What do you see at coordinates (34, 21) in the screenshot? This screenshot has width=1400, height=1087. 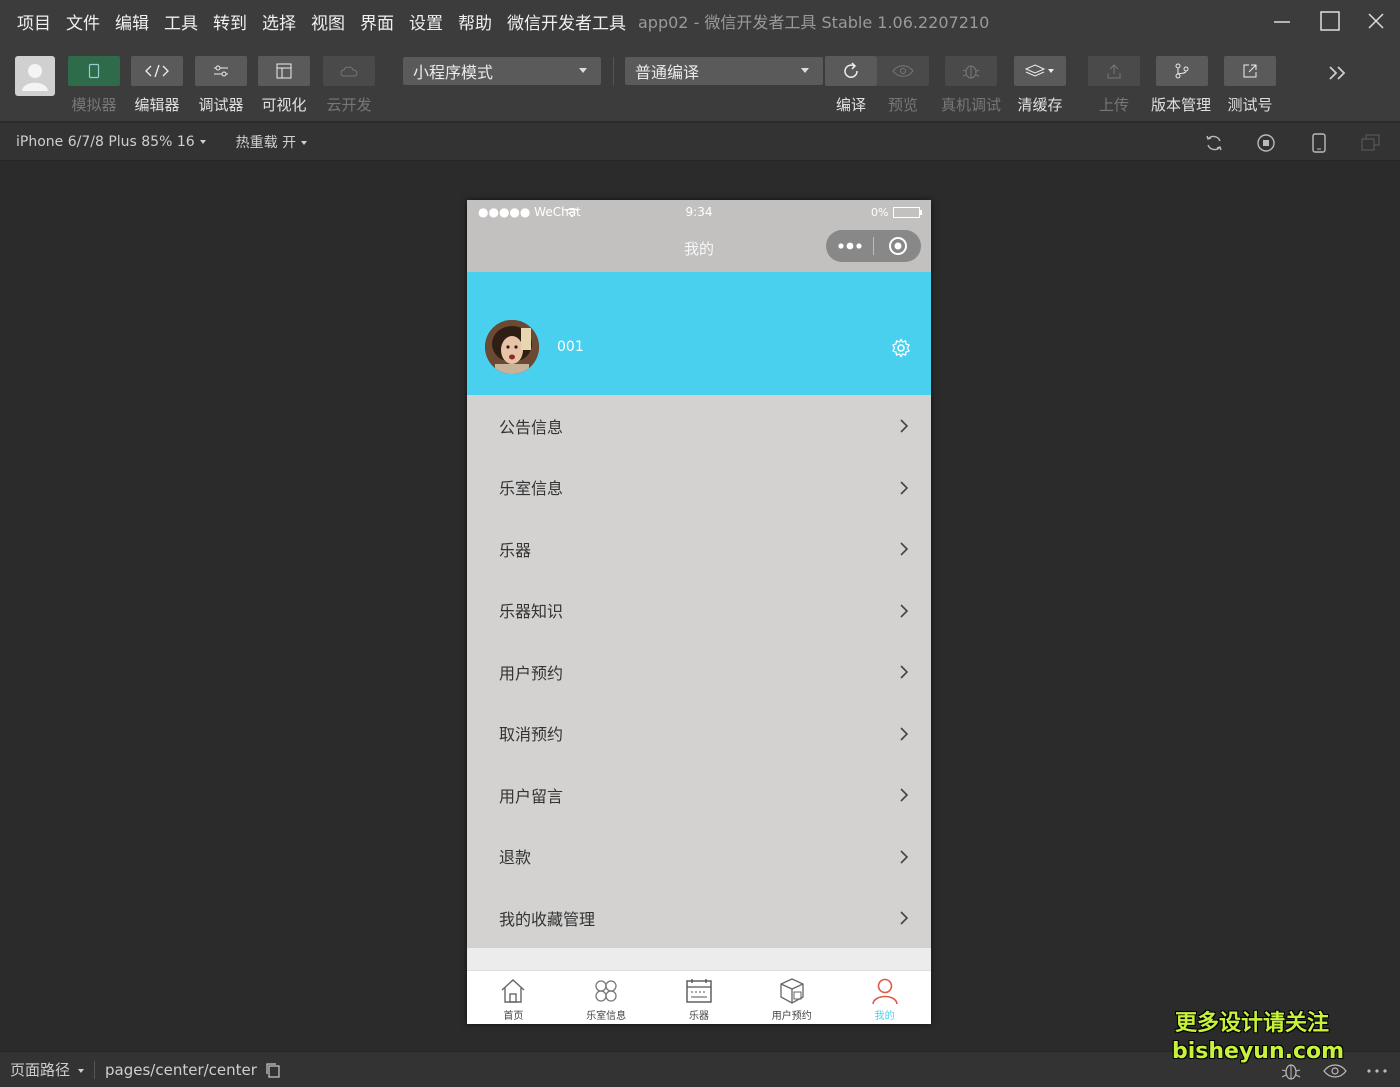 I see `menu-project: 项目` at bounding box center [34, 21].